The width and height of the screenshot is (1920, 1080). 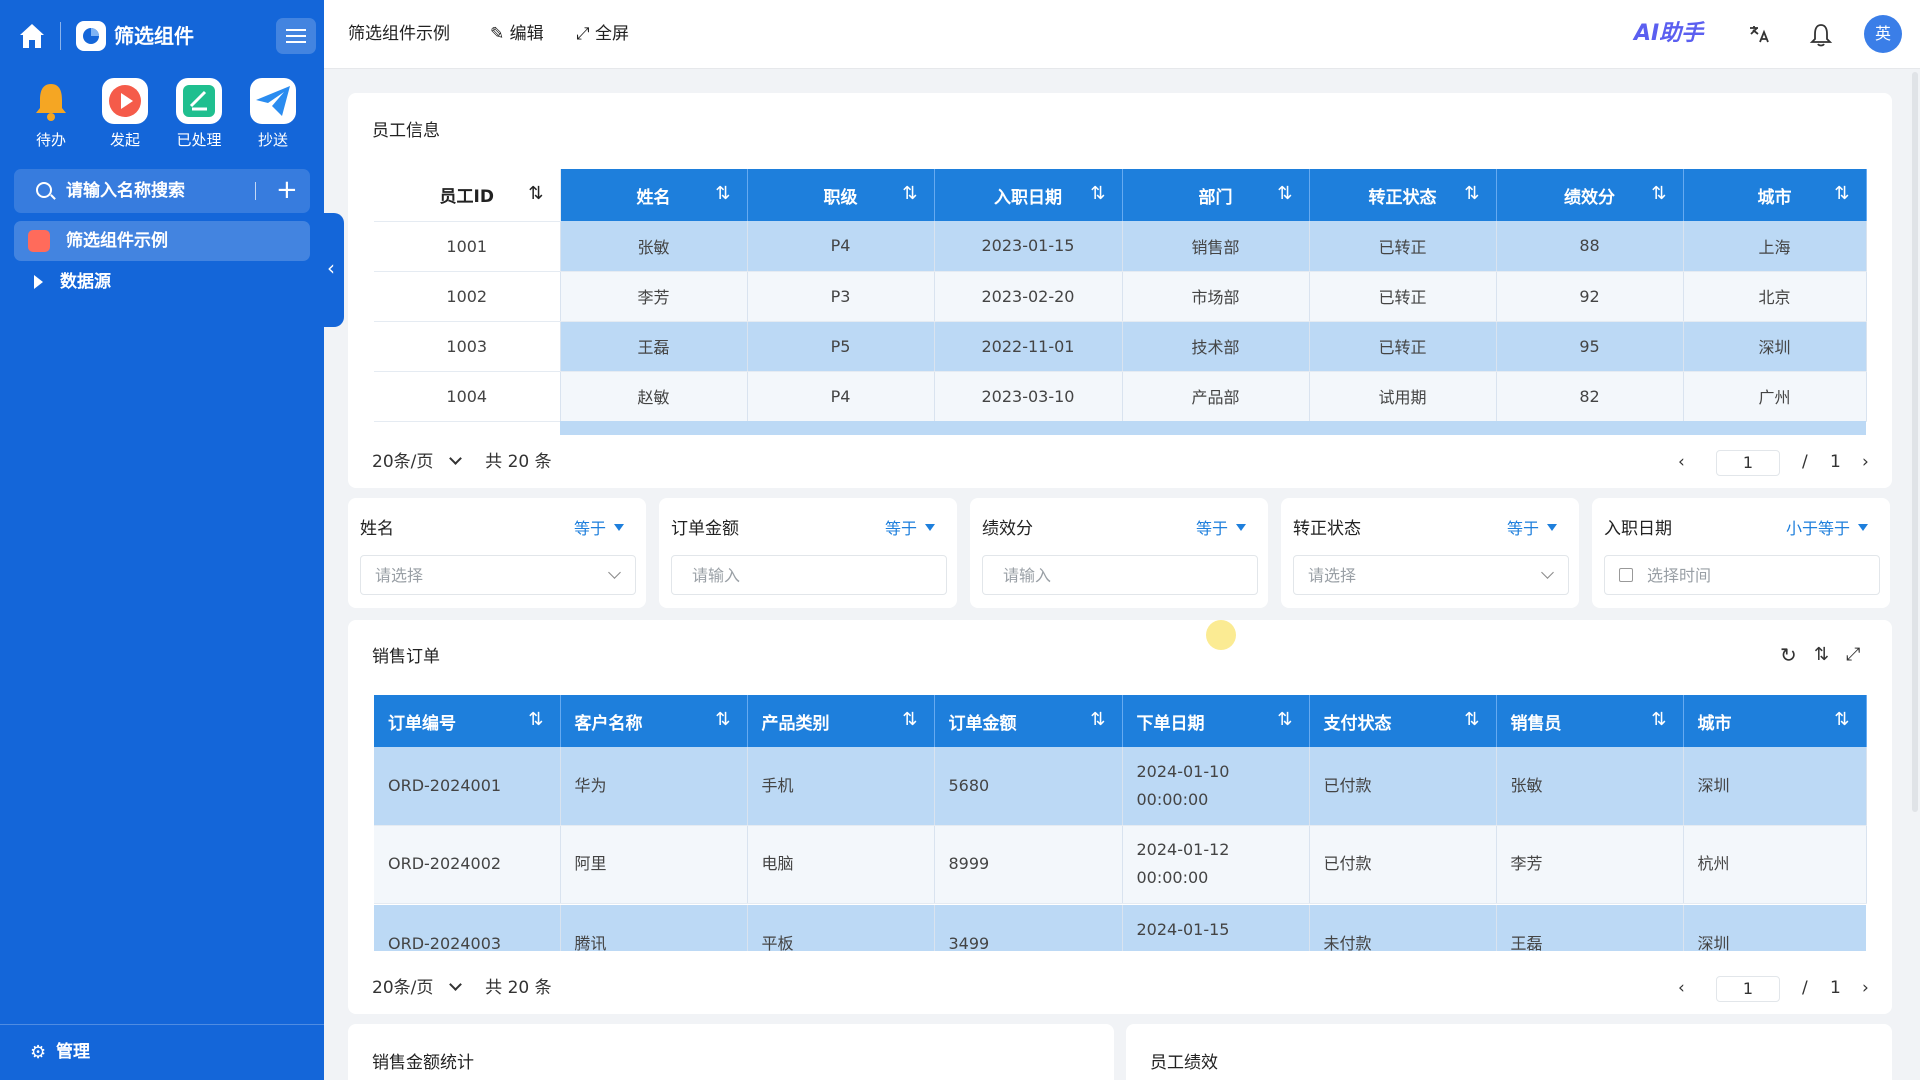 What do you see at coordinates (1120, 346) in the screenshot?
I see `table-row: 1003 王磊 P5 2022-11-01 技术部 已转正 95 深圳` at bounding box center [1120, 346].